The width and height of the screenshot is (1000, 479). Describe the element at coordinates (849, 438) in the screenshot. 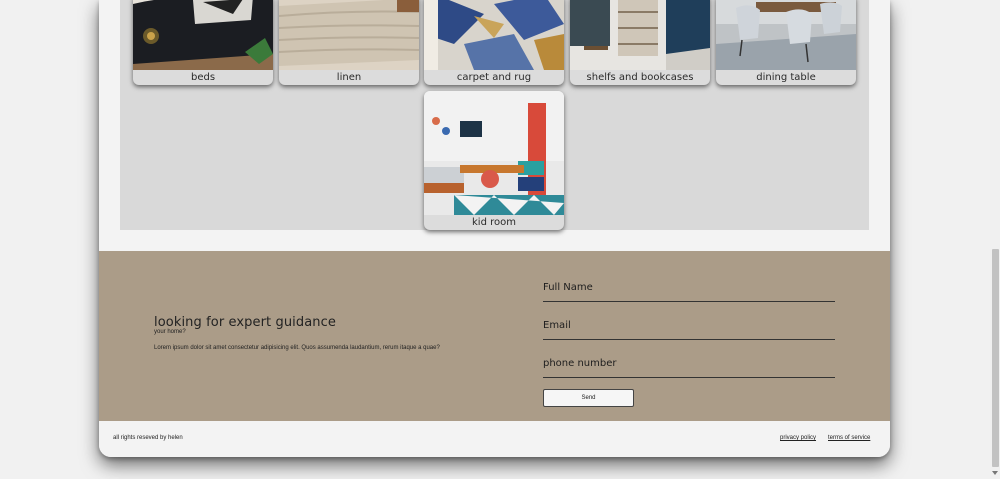

I see `terms-of-service-link: terms of service` at that location.